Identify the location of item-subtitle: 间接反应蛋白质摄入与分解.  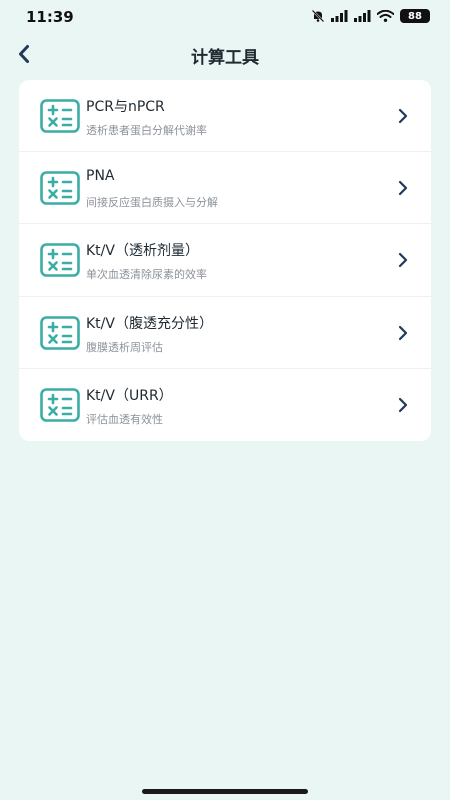
(152, 203).